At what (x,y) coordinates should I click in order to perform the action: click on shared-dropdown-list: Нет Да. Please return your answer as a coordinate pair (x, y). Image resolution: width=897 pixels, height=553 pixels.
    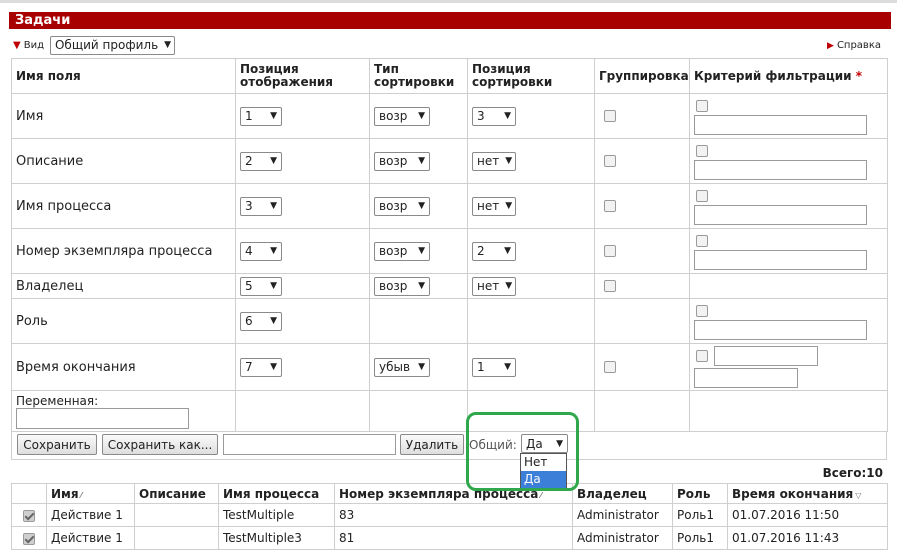
    Looking at the image, I should click on (543, 471).